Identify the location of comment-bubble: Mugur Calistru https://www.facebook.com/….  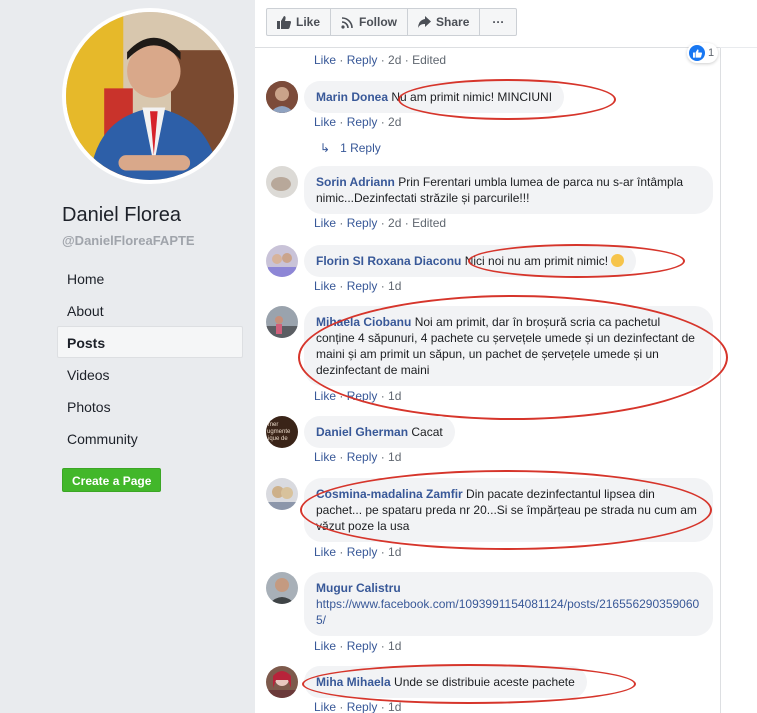
(508, 604).